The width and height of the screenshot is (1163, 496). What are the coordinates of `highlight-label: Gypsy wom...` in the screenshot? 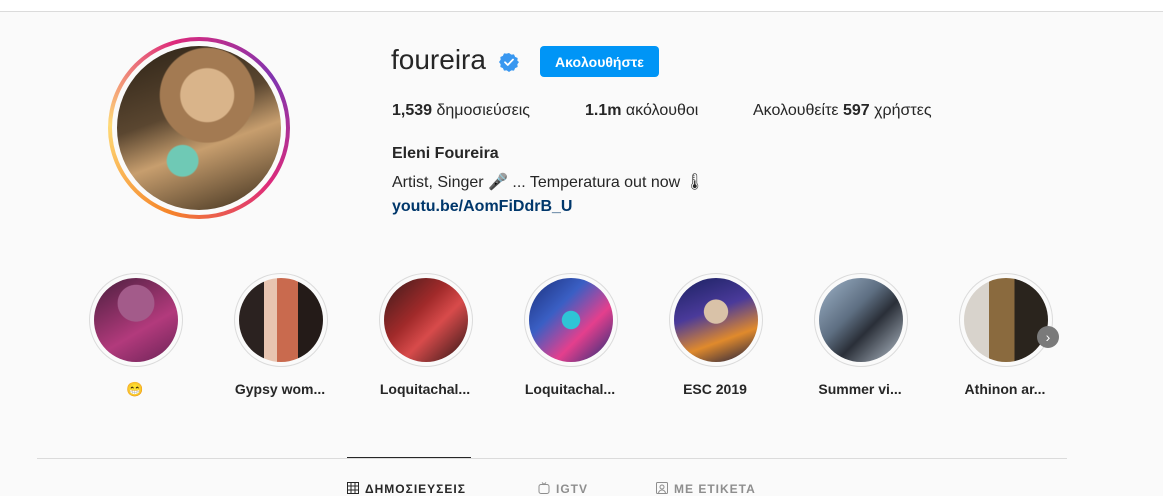 It's located at (280, 389).